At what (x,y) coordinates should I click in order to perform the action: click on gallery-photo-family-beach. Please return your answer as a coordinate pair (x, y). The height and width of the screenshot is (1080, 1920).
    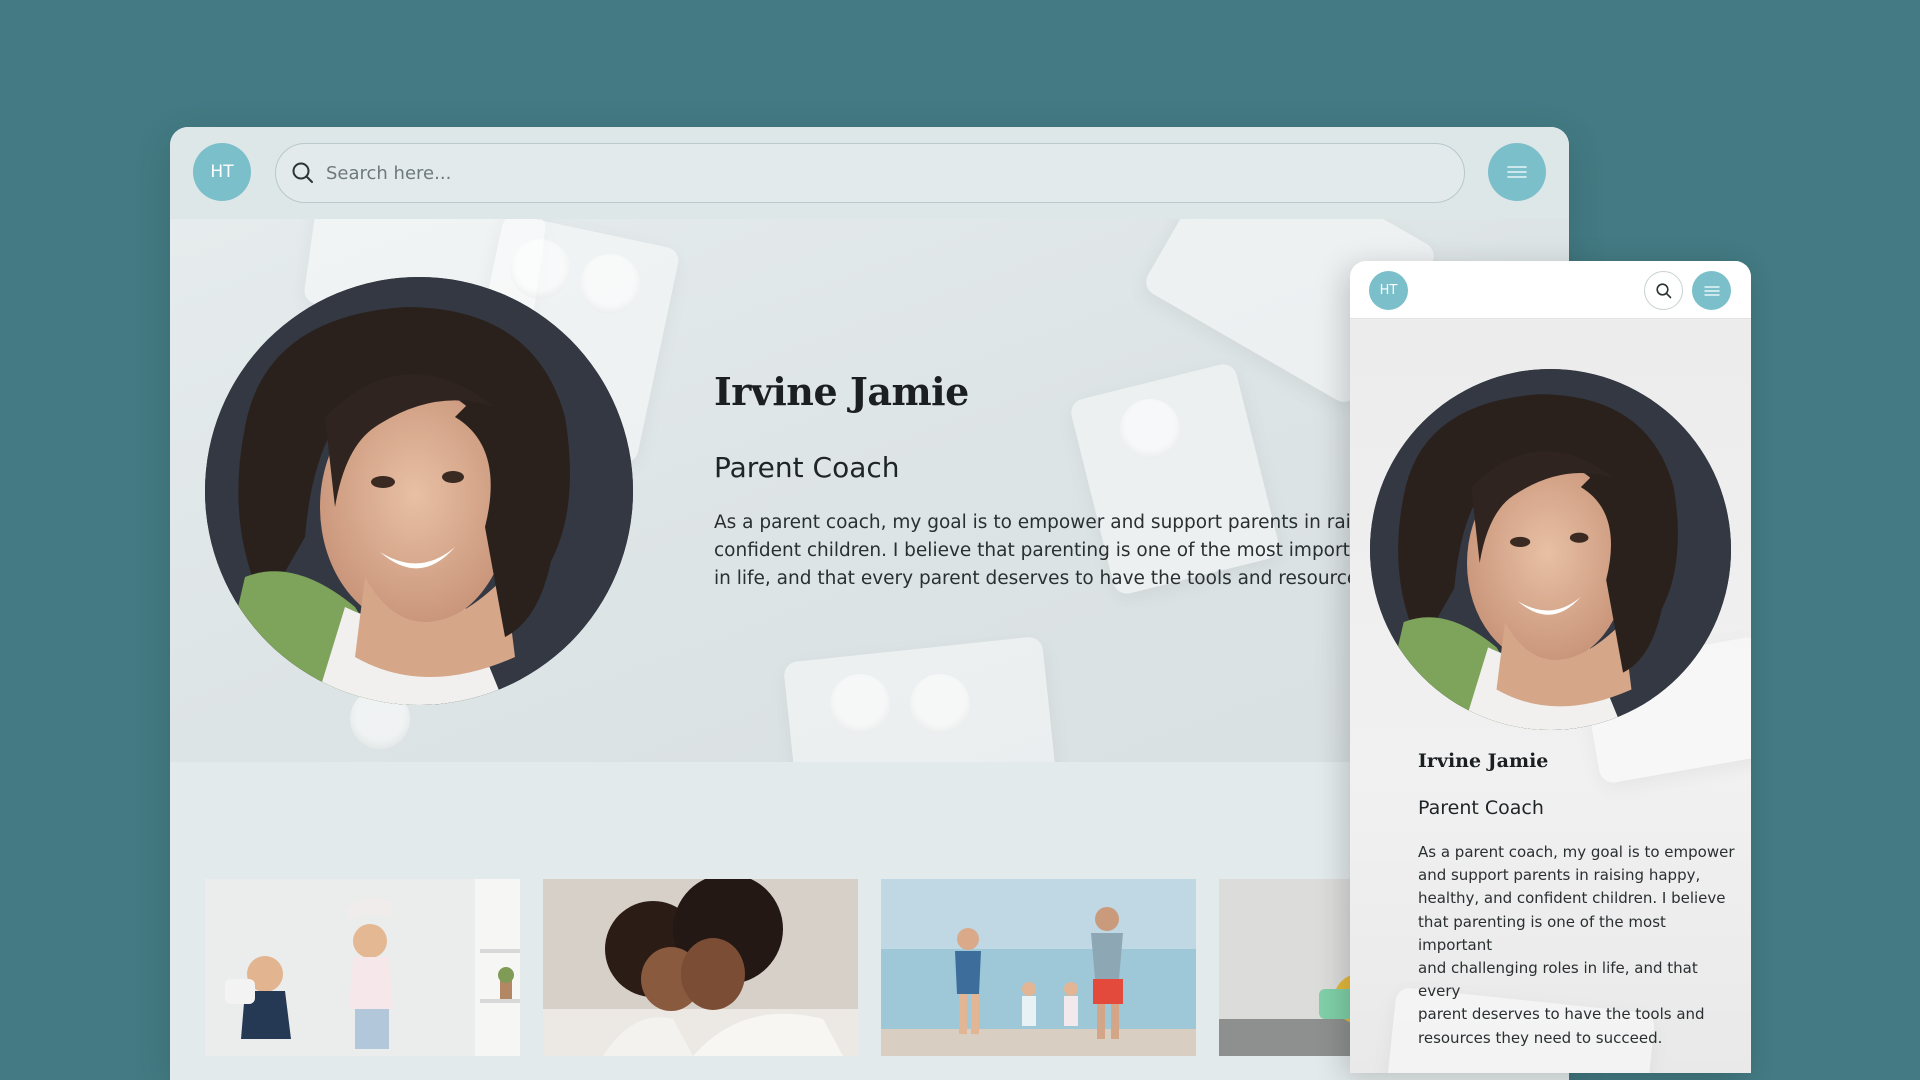
    Looking at the image, I should click on (1038, 967).